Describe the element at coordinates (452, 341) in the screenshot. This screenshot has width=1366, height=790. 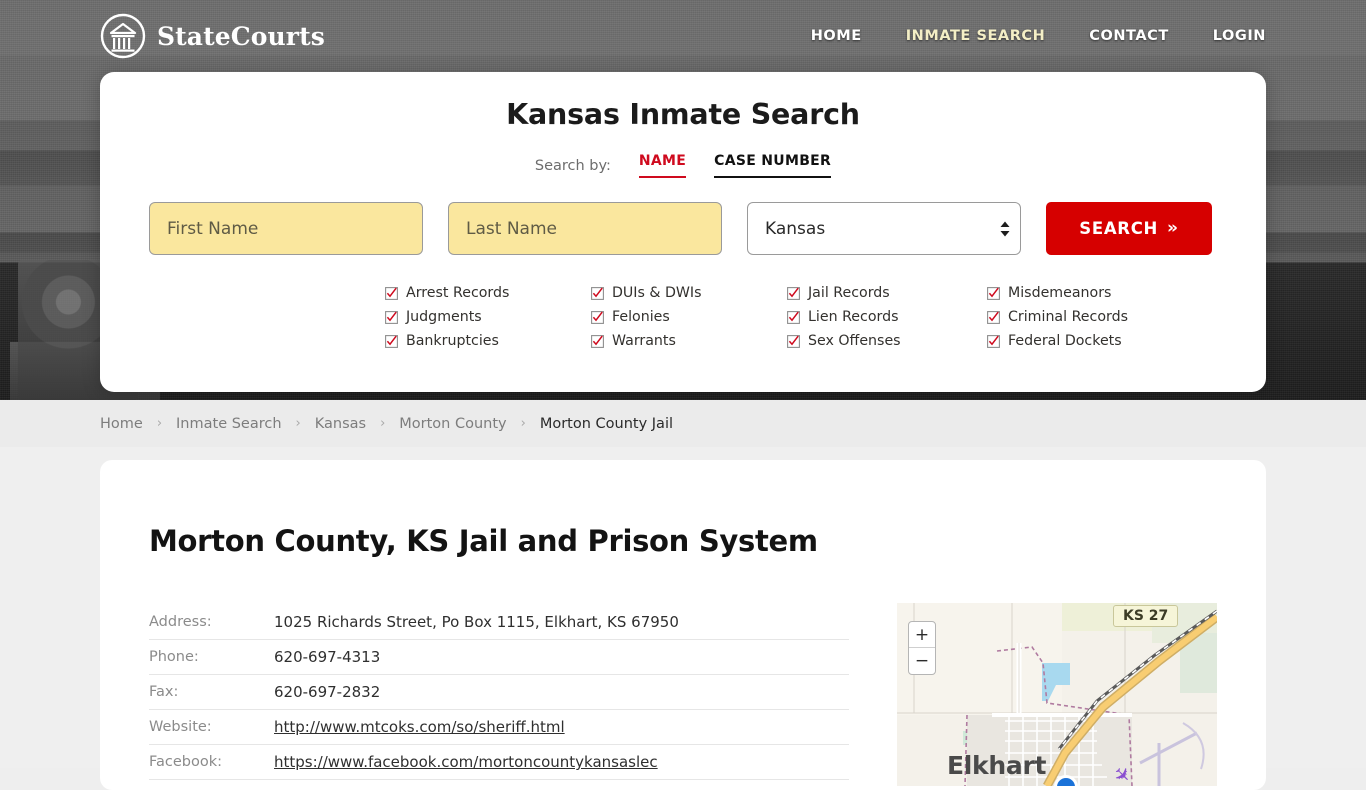
I see `record-type-label: Bankruptcies` at that location.